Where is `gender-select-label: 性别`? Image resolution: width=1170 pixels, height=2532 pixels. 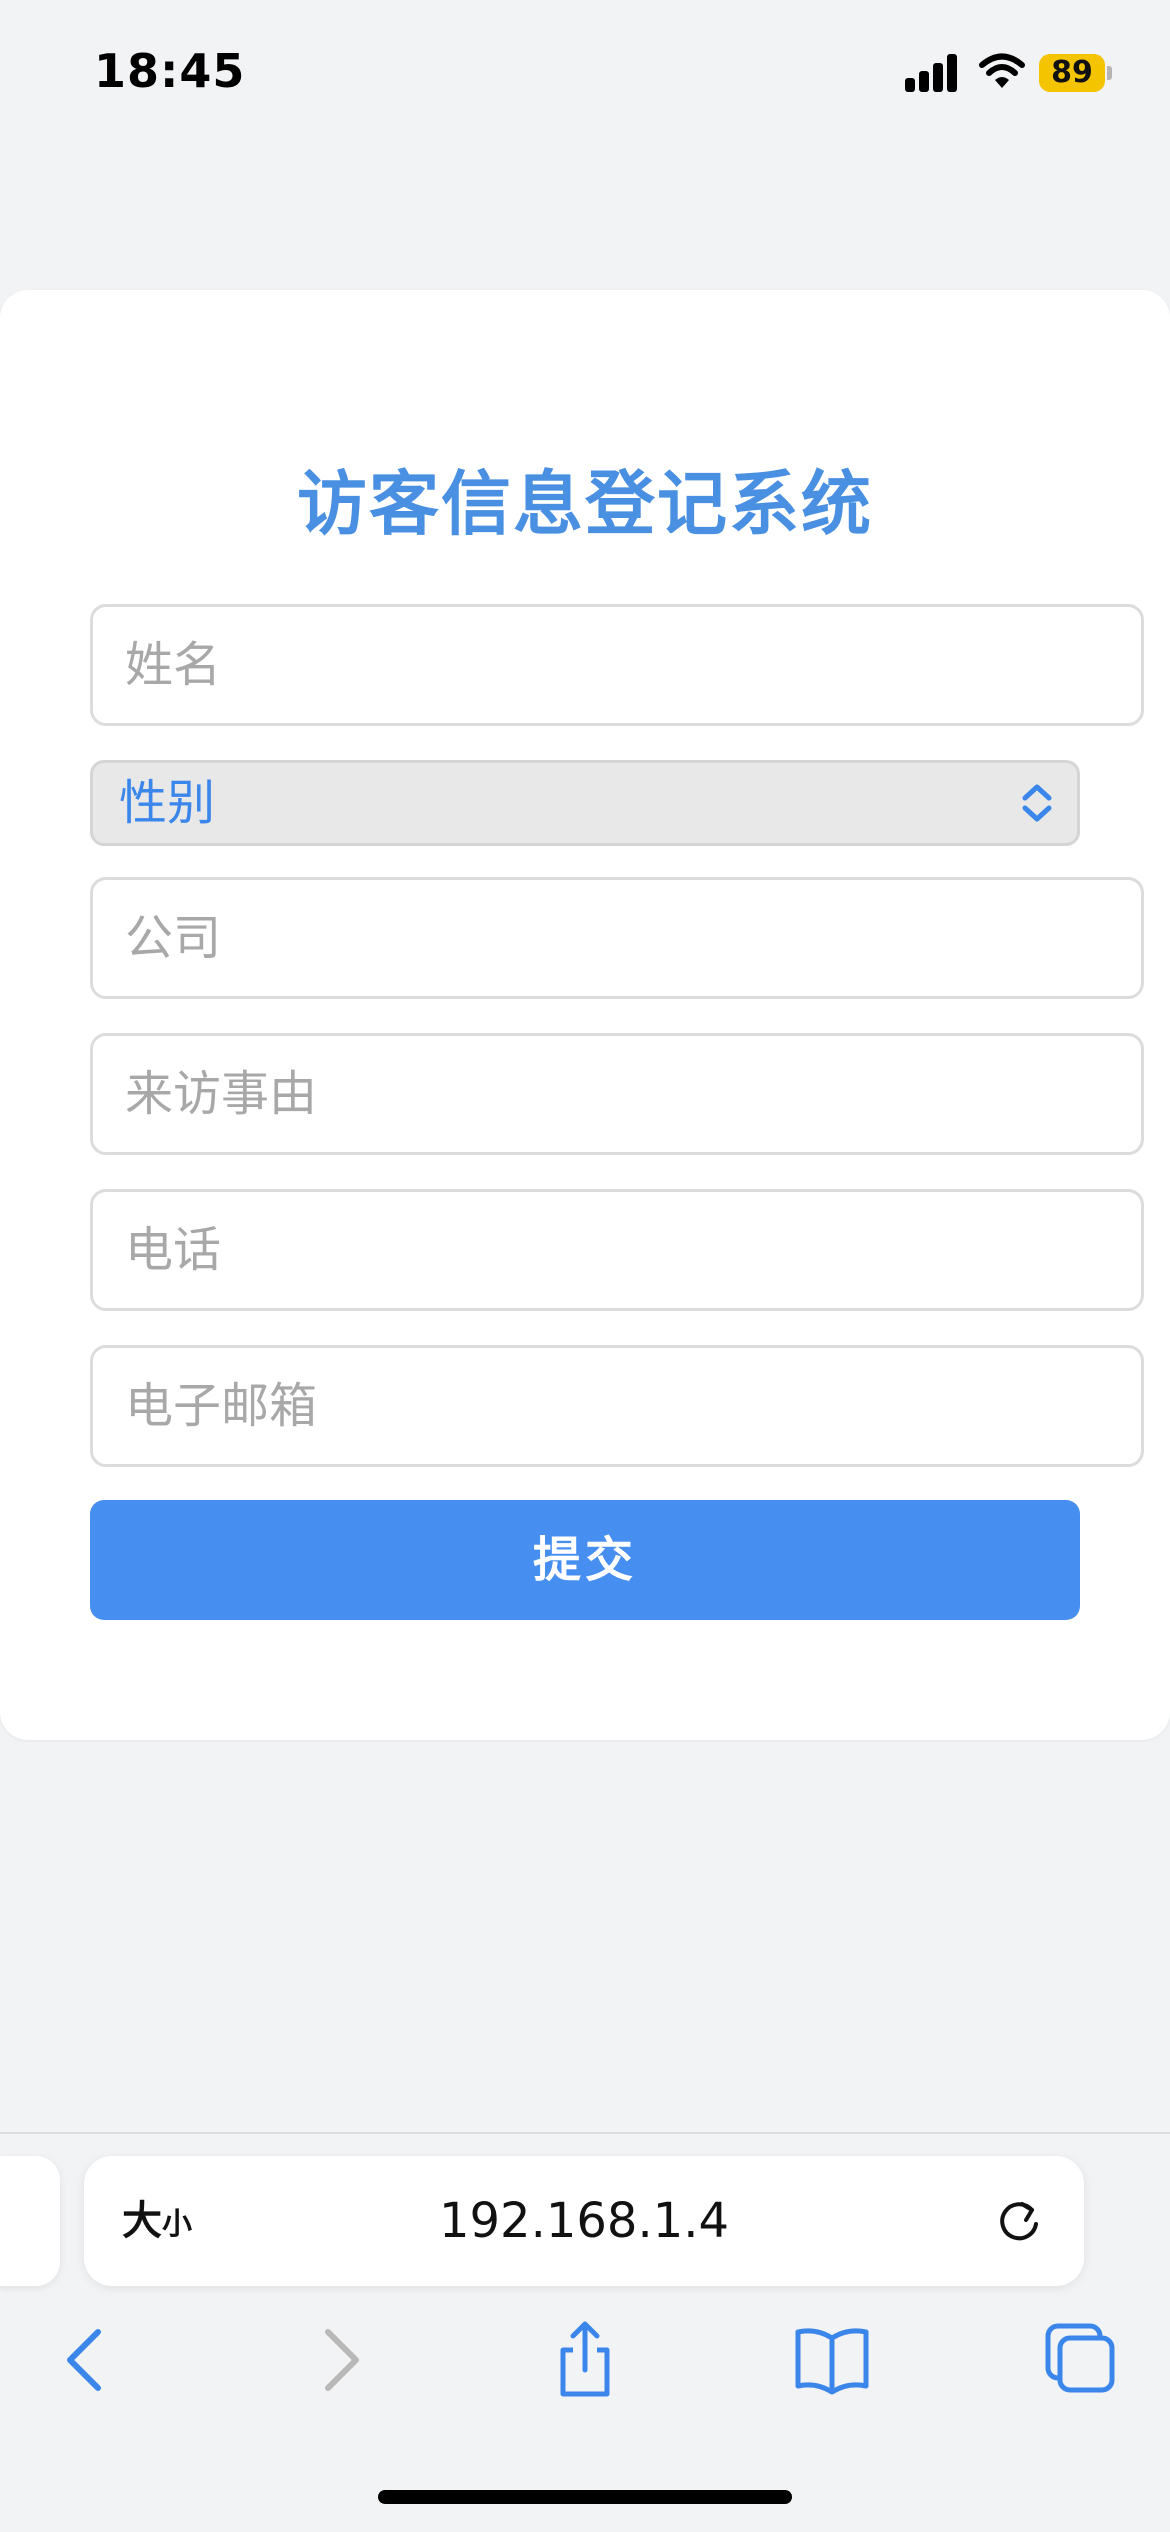
gender-select-label: 性别 is located at coordinates (167, 803).